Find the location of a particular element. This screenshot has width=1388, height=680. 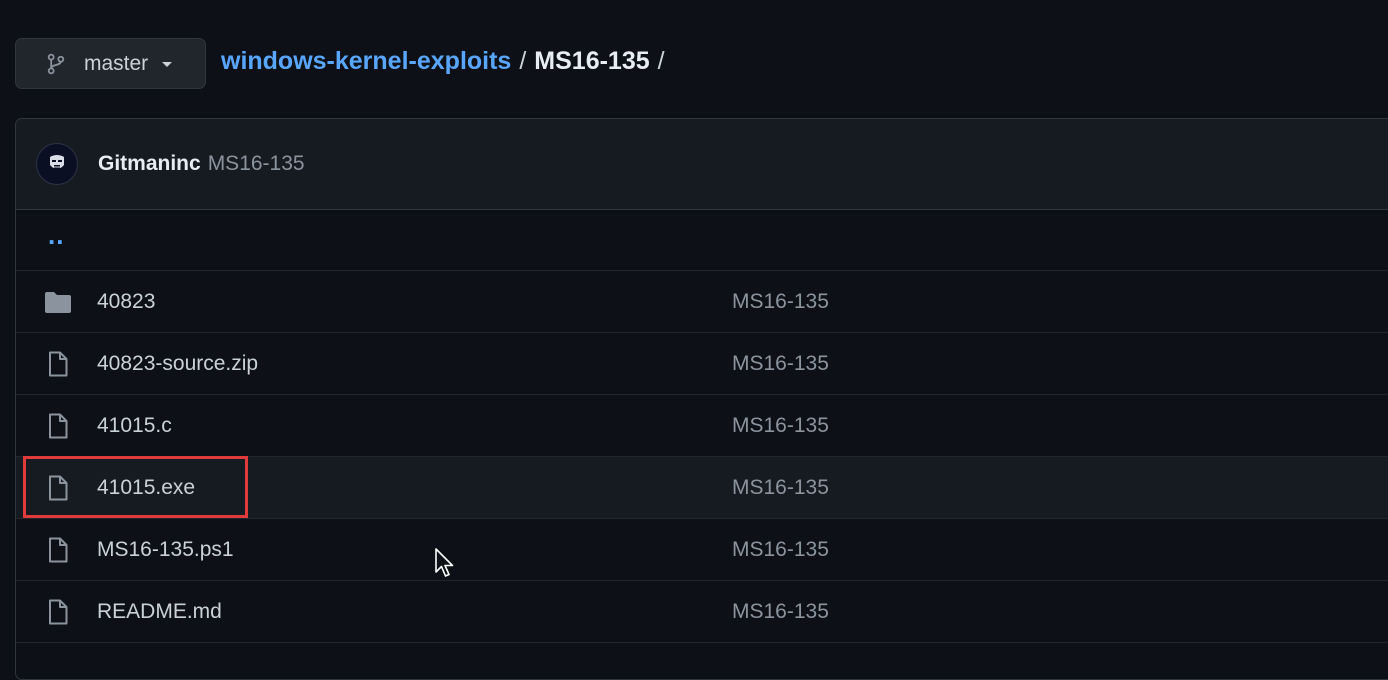

branch-select-button: master is located at coordinates (110, 63).